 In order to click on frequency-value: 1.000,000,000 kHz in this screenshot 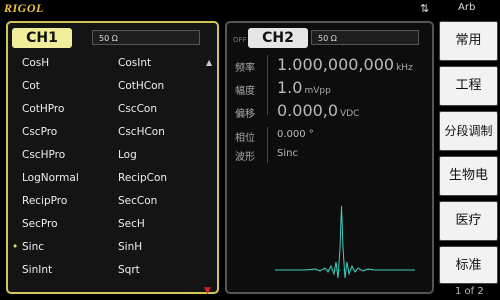, I will do `click(345, 64)`.